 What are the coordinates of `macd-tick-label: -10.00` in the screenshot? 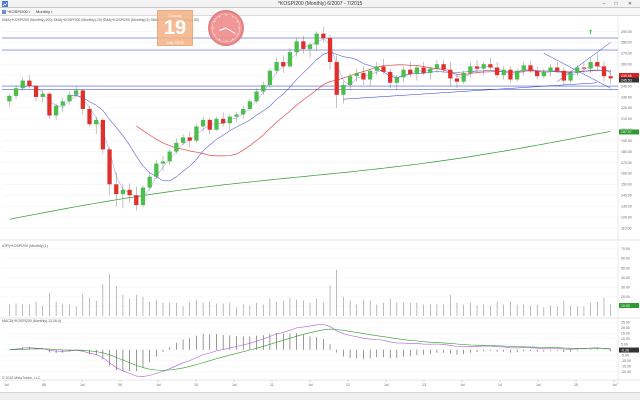 It's located at (626, 361).